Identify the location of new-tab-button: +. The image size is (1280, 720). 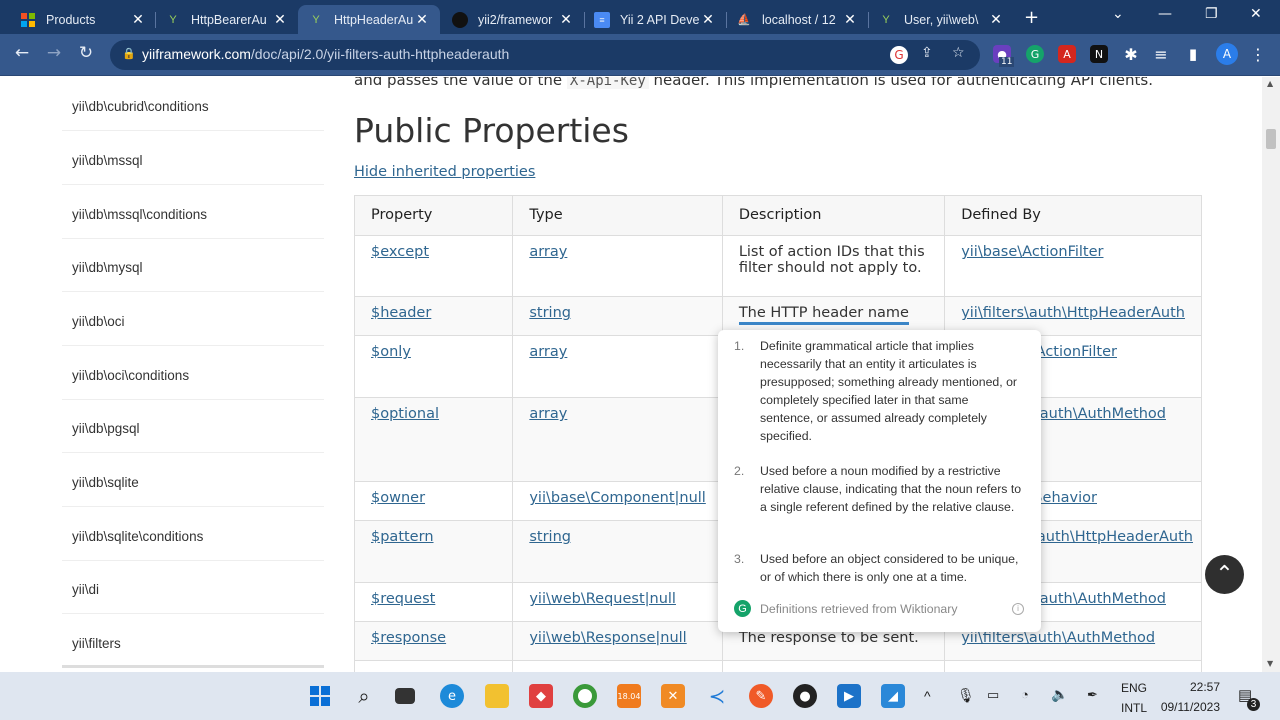
(1031, 17).